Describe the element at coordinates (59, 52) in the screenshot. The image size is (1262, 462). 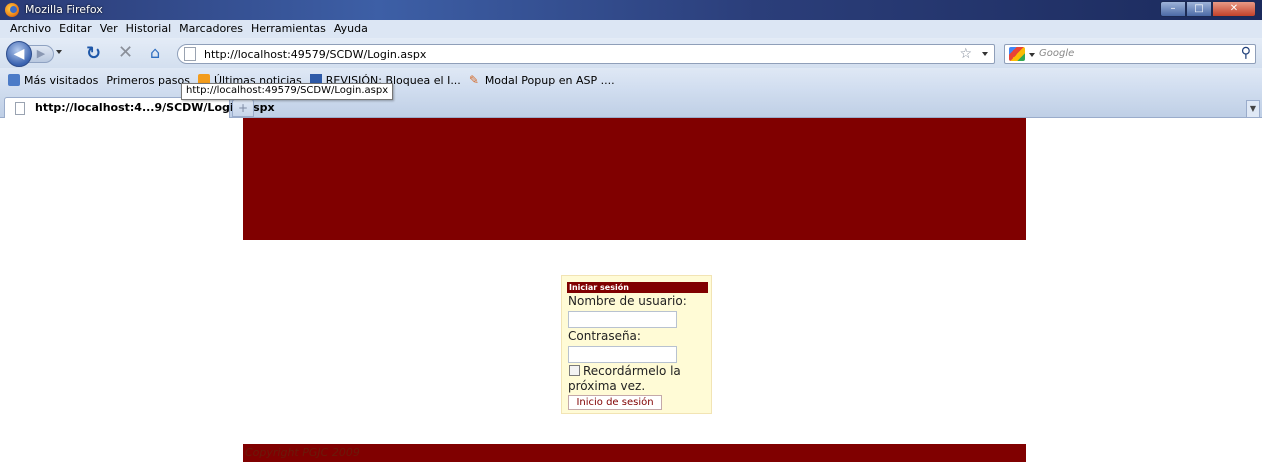
I see `history-dropdown-icon` at that location.